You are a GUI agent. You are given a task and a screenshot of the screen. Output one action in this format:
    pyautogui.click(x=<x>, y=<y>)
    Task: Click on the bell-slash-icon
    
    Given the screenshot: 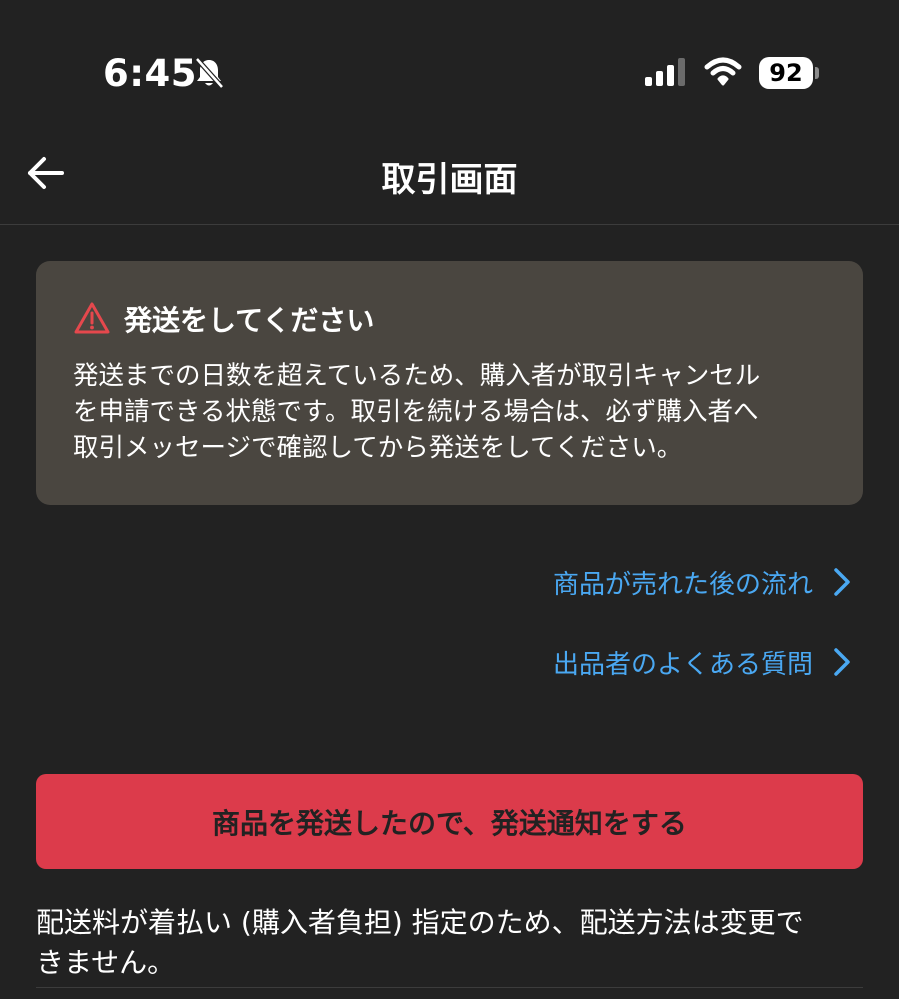 What is the action you would take?
    pyautogui.click(x=209, y=73)
    